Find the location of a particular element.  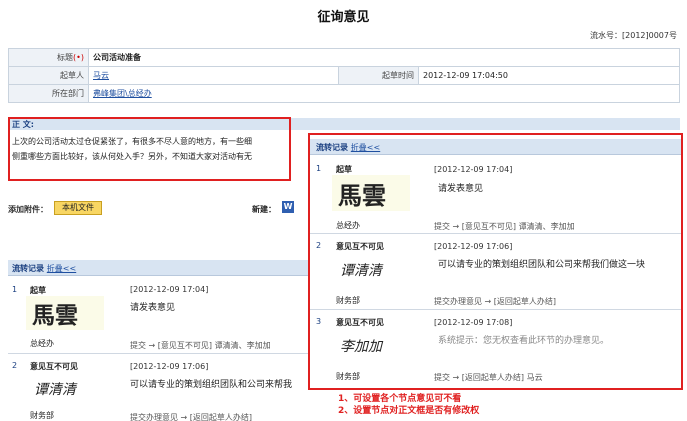

left-step-2-msg: 可以请专业的策划组织团队和公司来帮我 is located at coordinates (211, 385).